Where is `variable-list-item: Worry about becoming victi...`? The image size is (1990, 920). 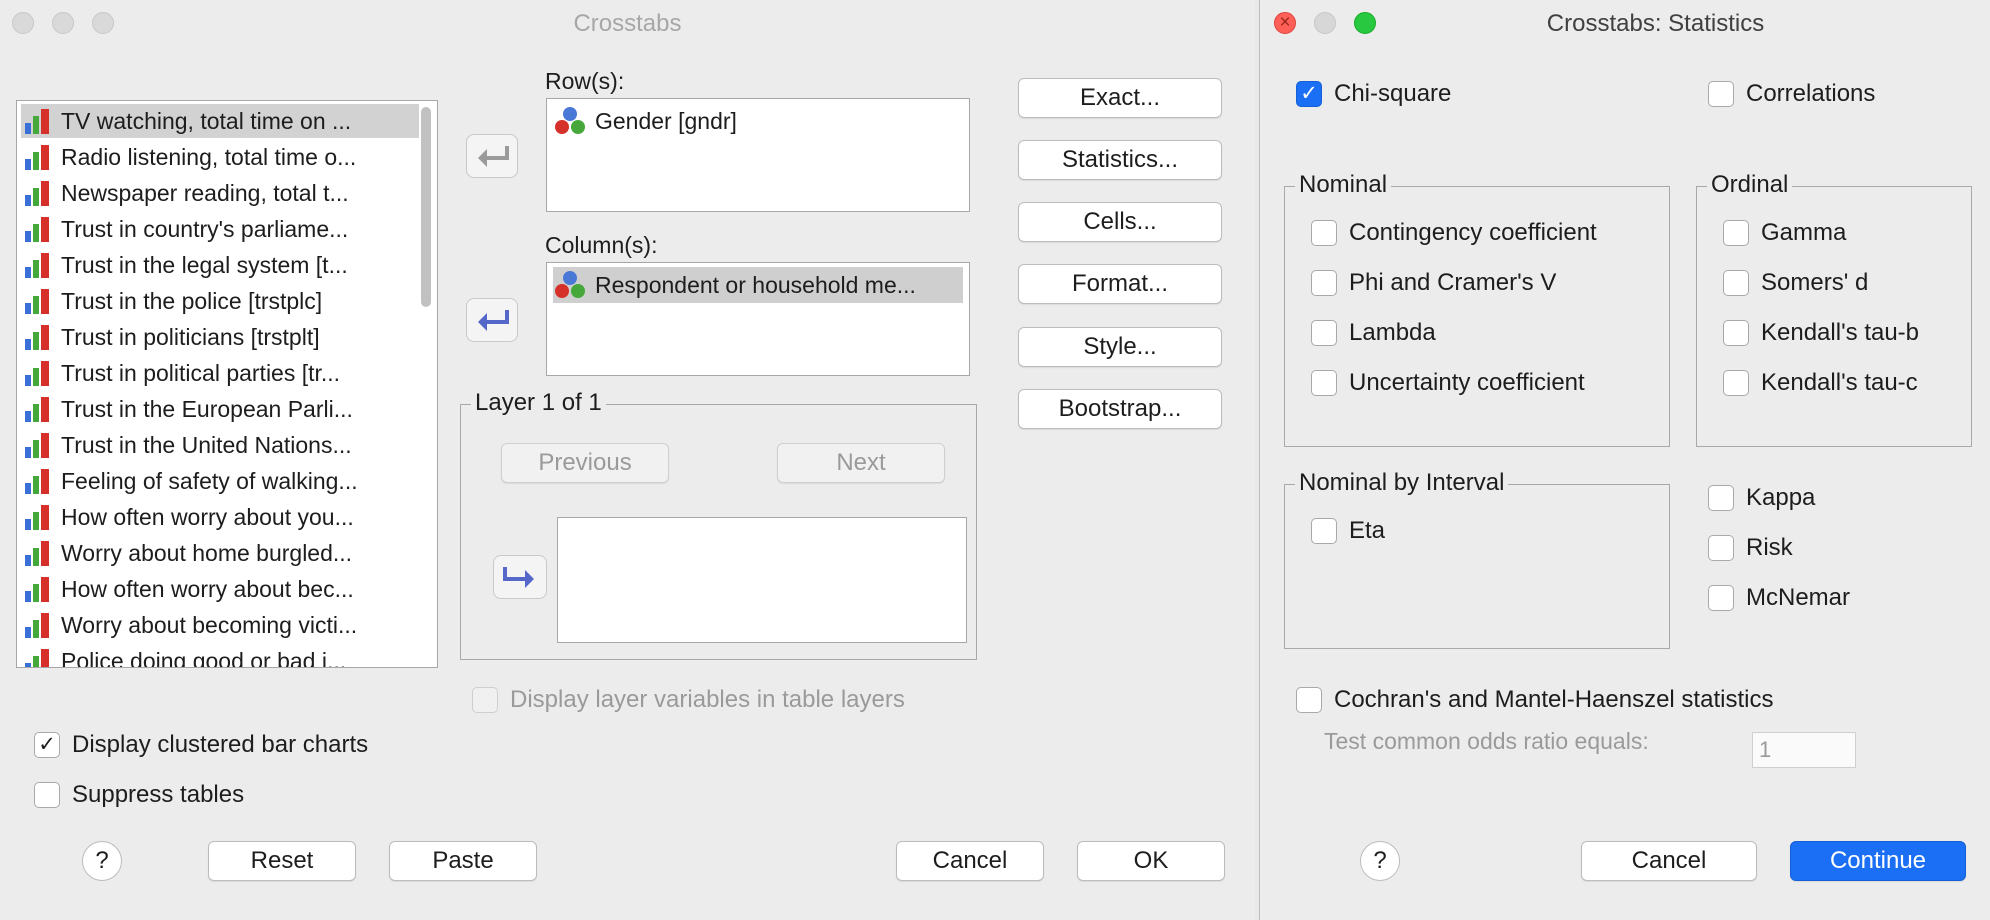
variable-list-item: Worry about becoming victi... is located at coordinates (220, 625).